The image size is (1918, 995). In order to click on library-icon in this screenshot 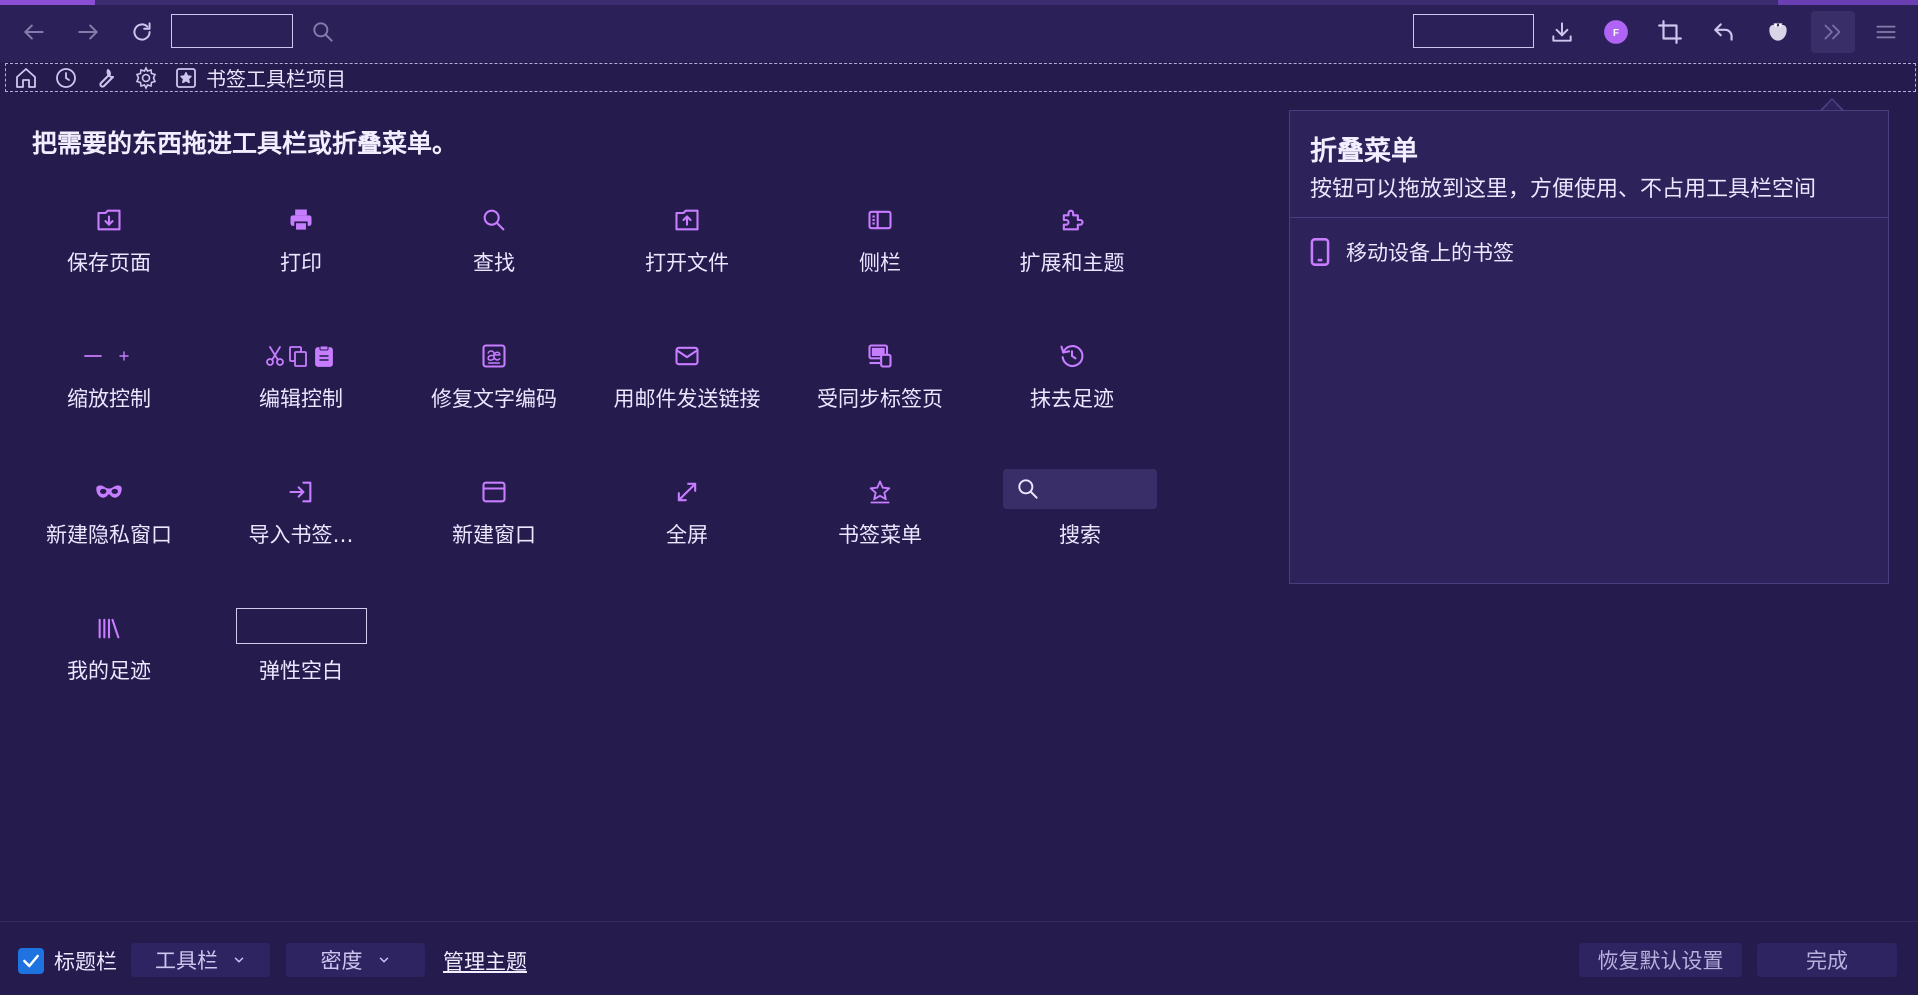, I will do `click(109, 628)`.